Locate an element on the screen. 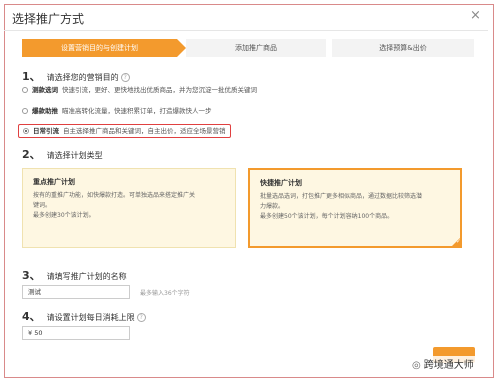 This screenshot has width=500, height=383. option-title: 日常引流 is located at coordinates (46, 131).